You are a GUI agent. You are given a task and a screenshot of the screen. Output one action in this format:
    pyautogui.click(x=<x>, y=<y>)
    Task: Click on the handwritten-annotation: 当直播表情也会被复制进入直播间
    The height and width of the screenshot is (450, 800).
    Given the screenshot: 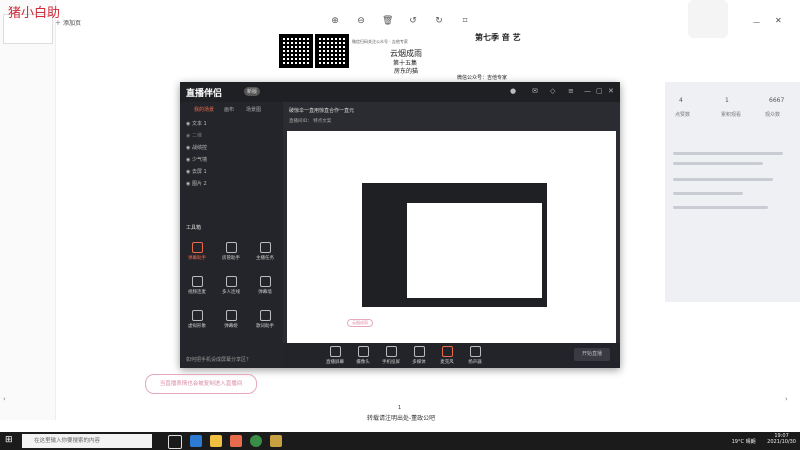 What is the action you would take?
    pyautogui.click(x=201, y=384)
    